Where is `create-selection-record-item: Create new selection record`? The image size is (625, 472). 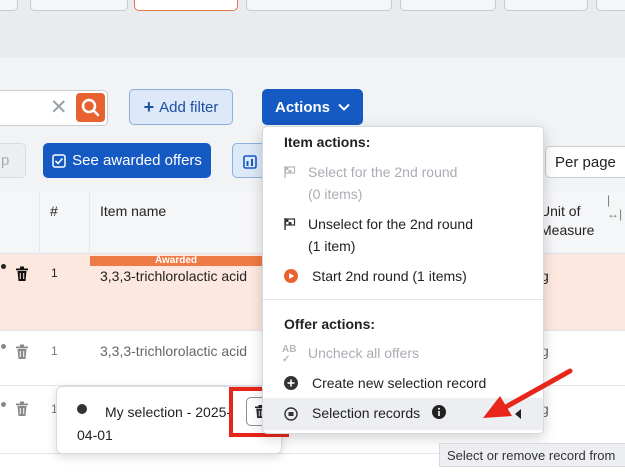
create-selection-record-item: Create new selection record is located at coordinates (399, 383).